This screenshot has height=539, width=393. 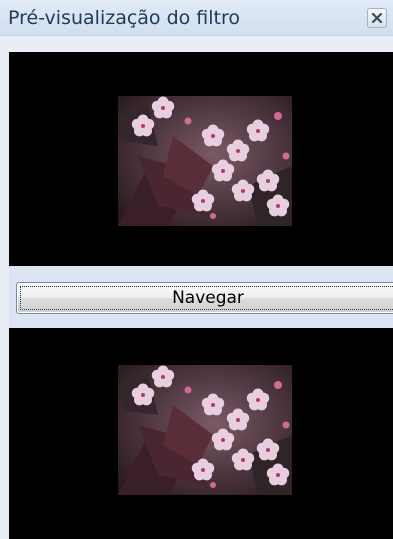 What do you see at coordinates (124, 18) in the screenshot?
I see `panel-title: Pré-visualização do filtro` at bounding box center [124, 18].